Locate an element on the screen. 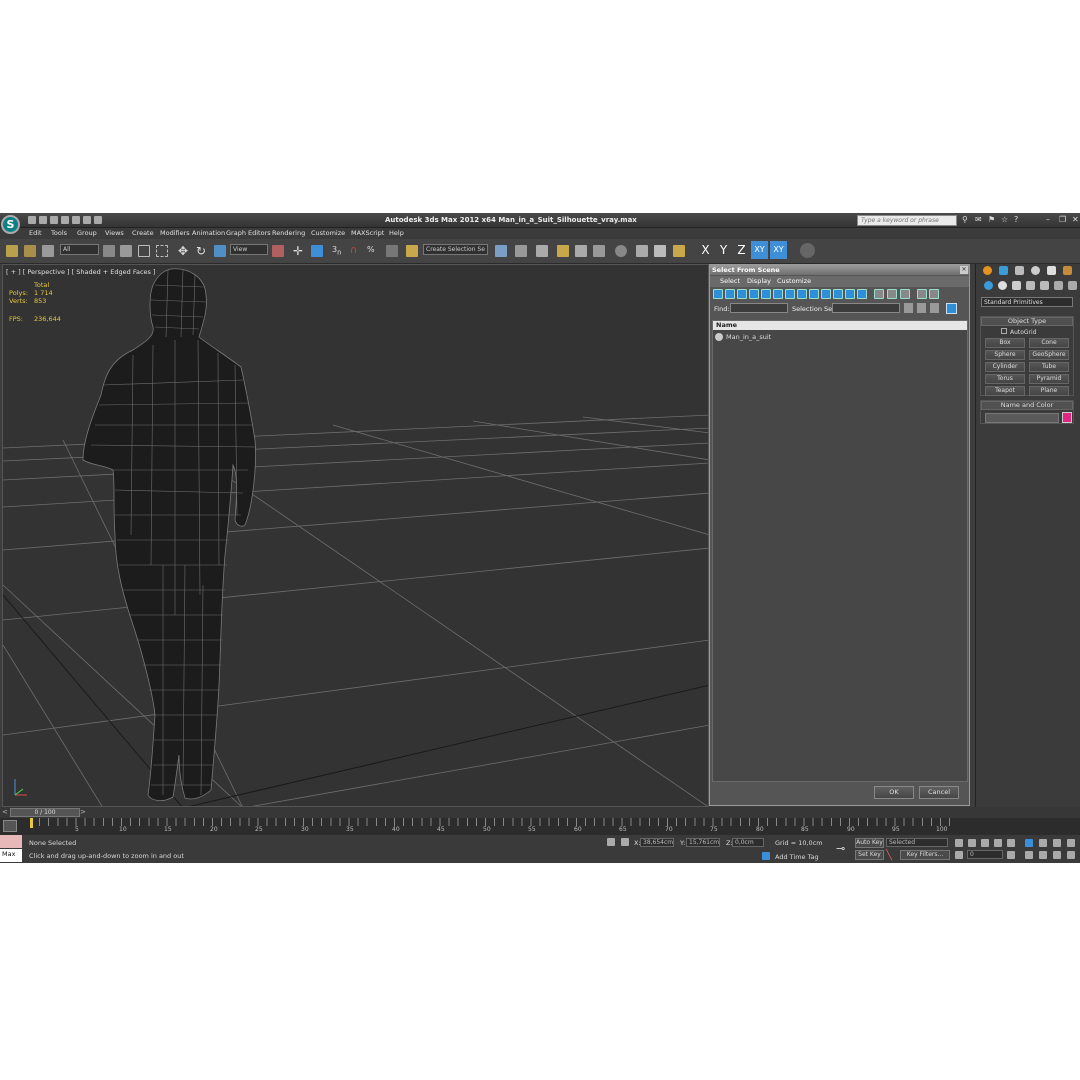  zoom-extents-icon is located at coordinates (1057, 843).